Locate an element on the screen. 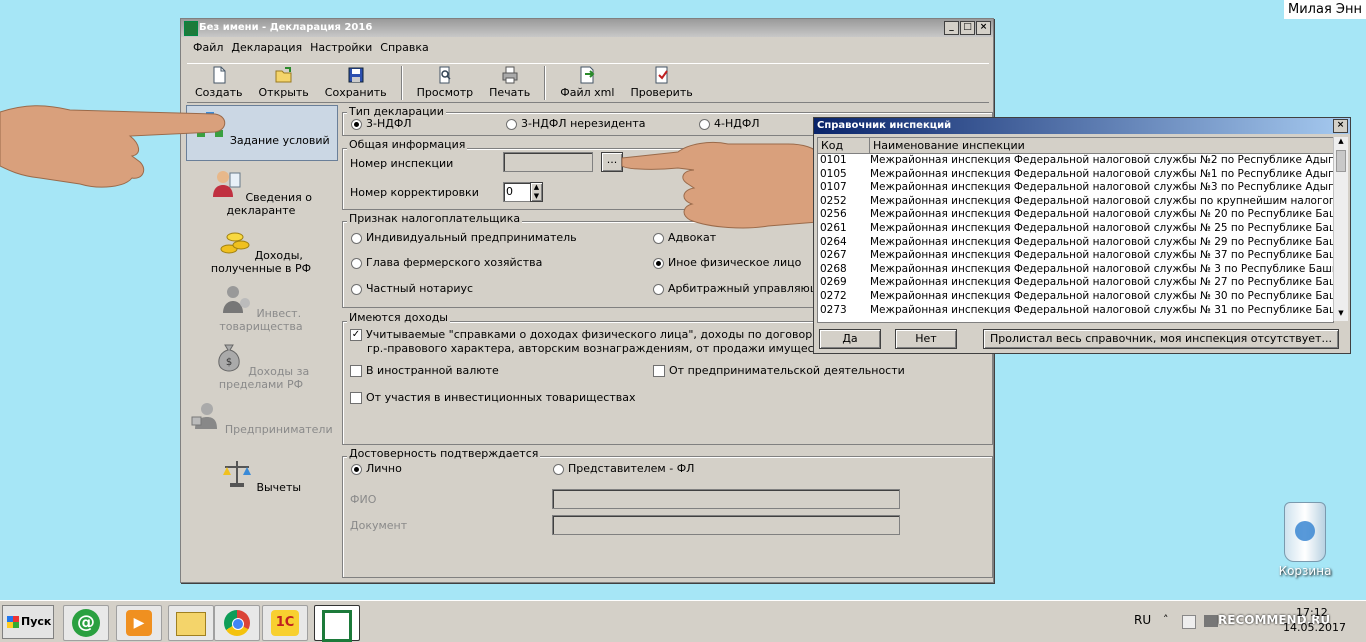 The image size is (1366, 642). scroll-down-arrow: ▼ is located at coordinates (1341, 315).